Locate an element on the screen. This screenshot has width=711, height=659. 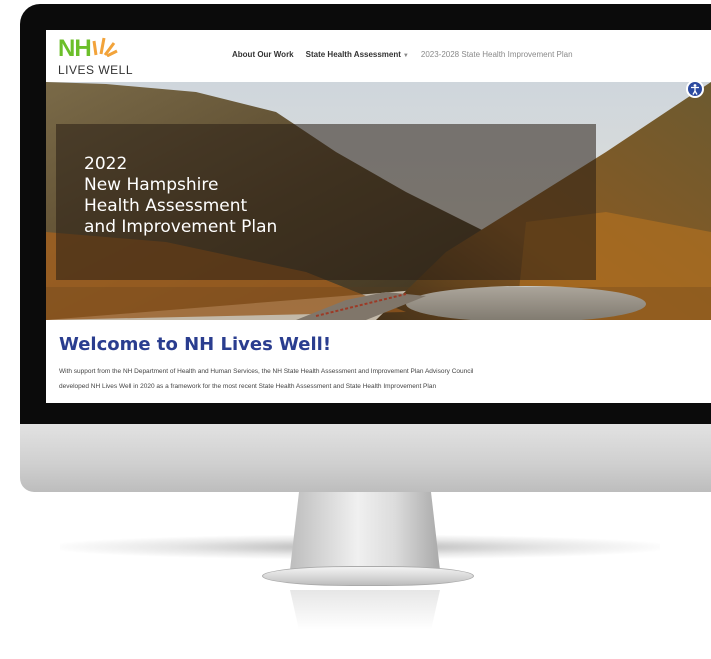
nav-state-health-assessment: State Health Assessment ▼ is located at coordinates (357, 54).